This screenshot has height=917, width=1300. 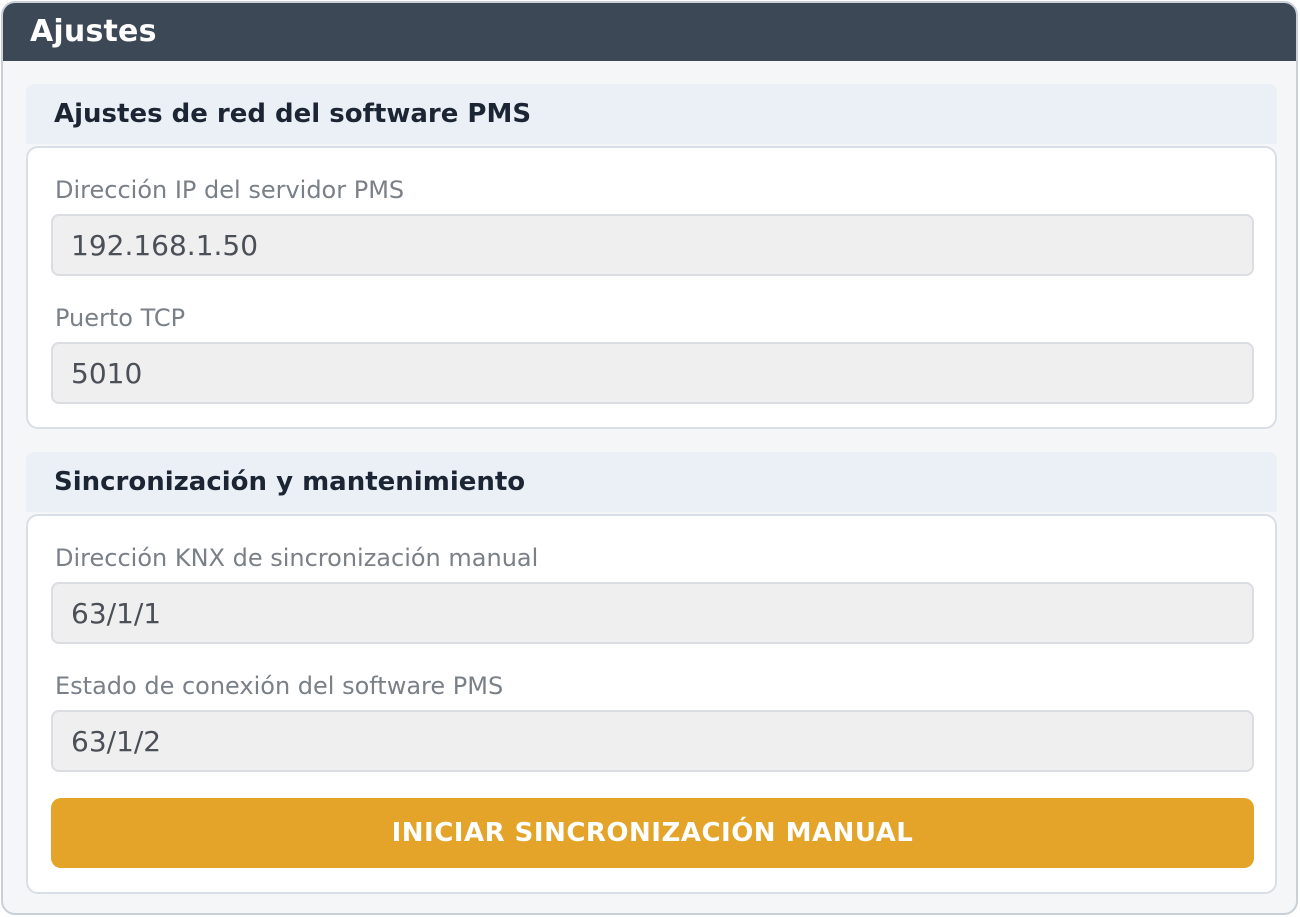 What do you see at coordinates (652, 833) in the screenshot?
I see `start-manual-sync-button: INICIAR SINCRONIZACIÓN MANUAL` at bounding box center [652, 833].